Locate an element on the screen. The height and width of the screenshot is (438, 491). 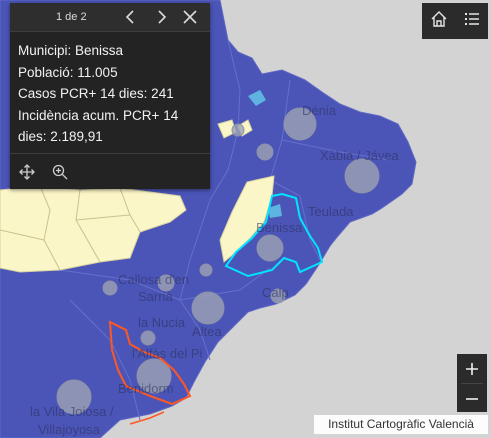
place-label: Altea is located at coordinates (207, 331).